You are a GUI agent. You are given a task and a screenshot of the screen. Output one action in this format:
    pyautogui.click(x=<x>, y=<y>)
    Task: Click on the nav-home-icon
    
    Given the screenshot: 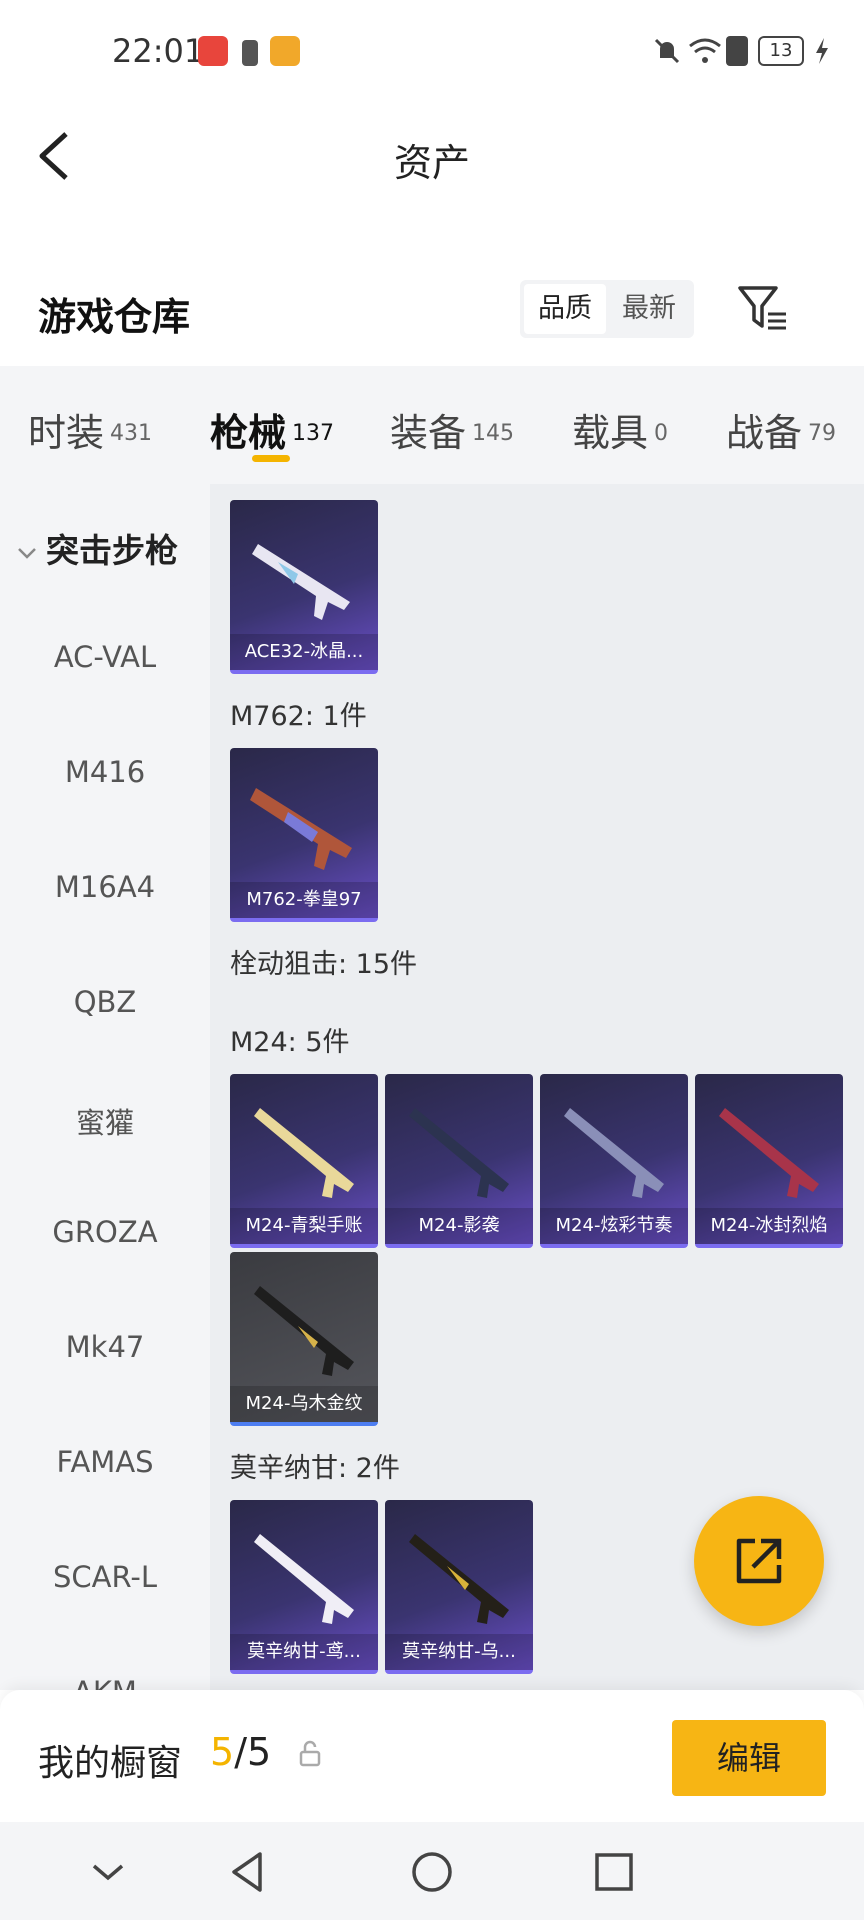 What is the action you would take?
    pyautogui.click(x=432, y=1872)
    